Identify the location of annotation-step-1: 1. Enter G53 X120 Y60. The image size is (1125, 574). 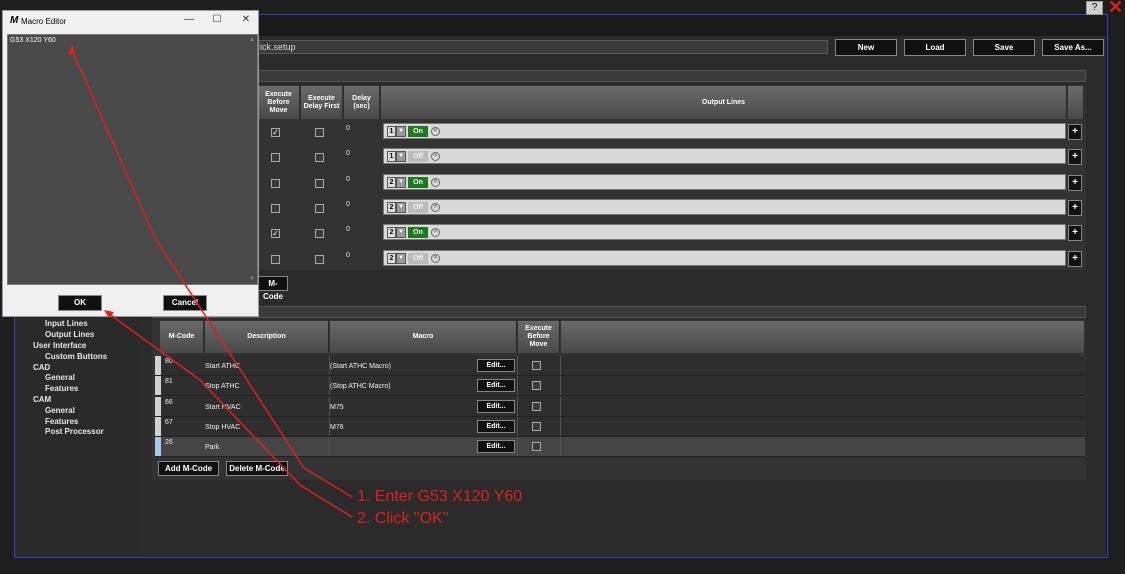
(440, 496).